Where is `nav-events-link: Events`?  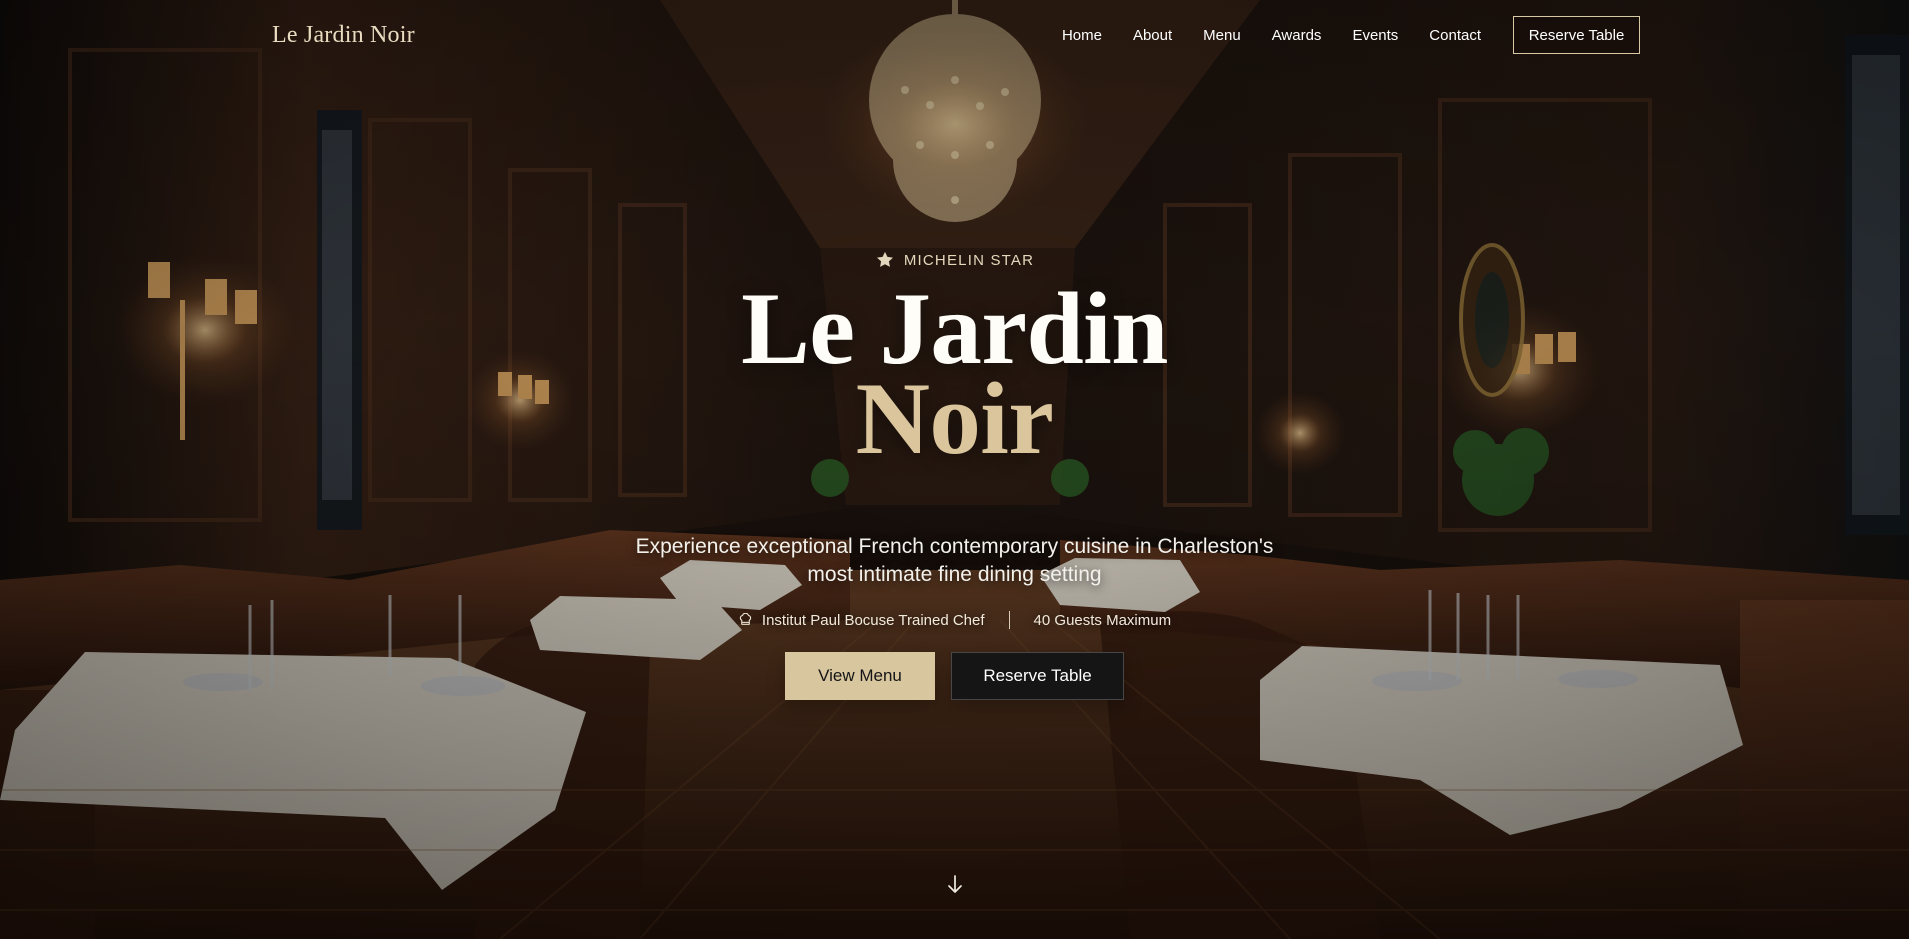
nav-events-link: Events is located at coordinates (1375, 35).